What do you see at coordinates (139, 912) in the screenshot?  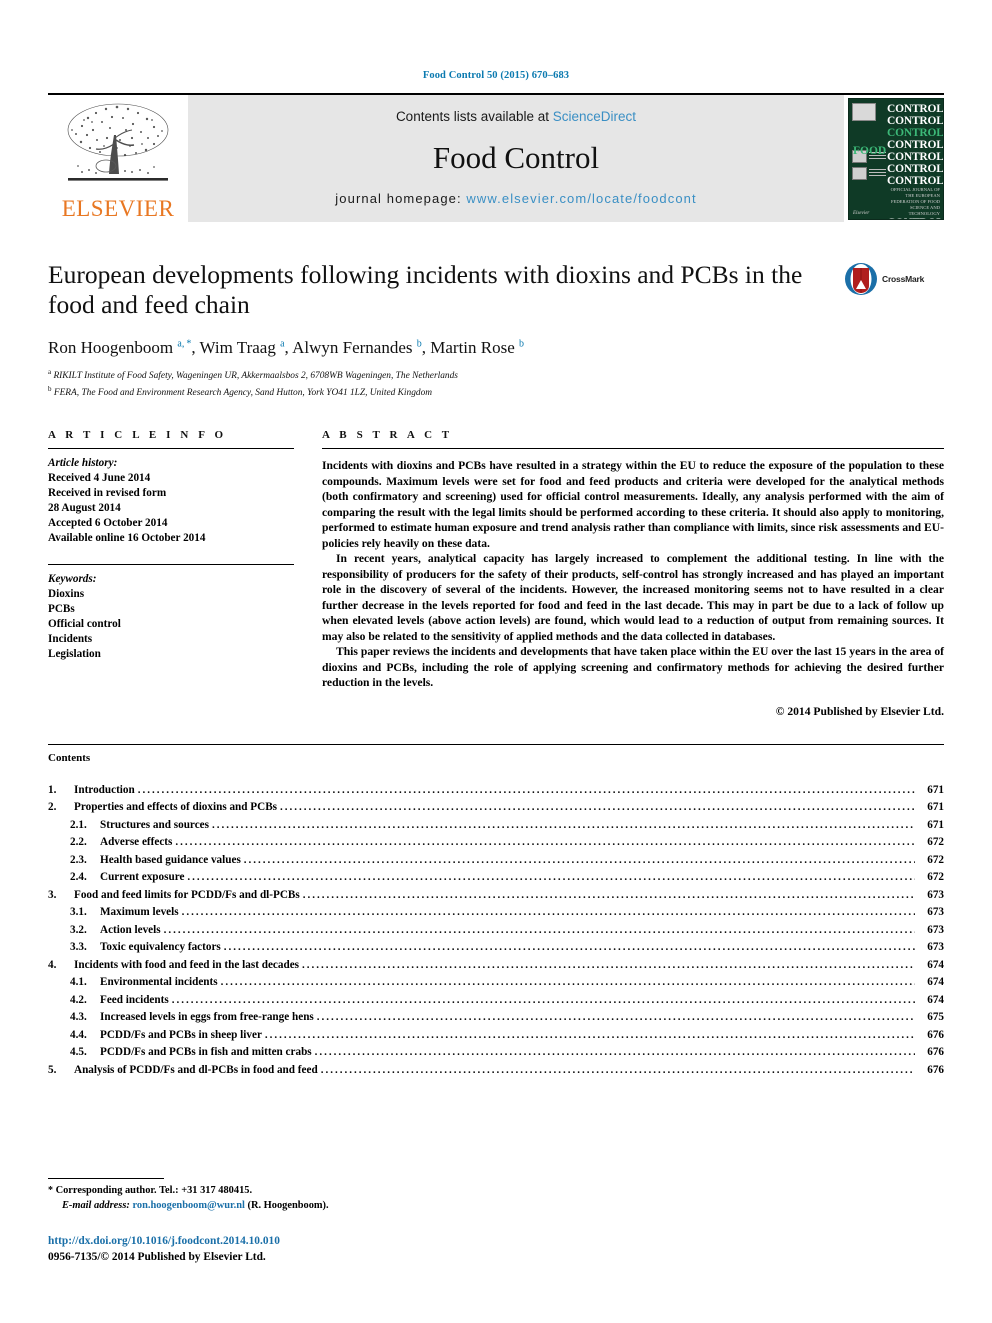 I see `toc-entry-label: Maximum levels` at bounding box center [139, 912].